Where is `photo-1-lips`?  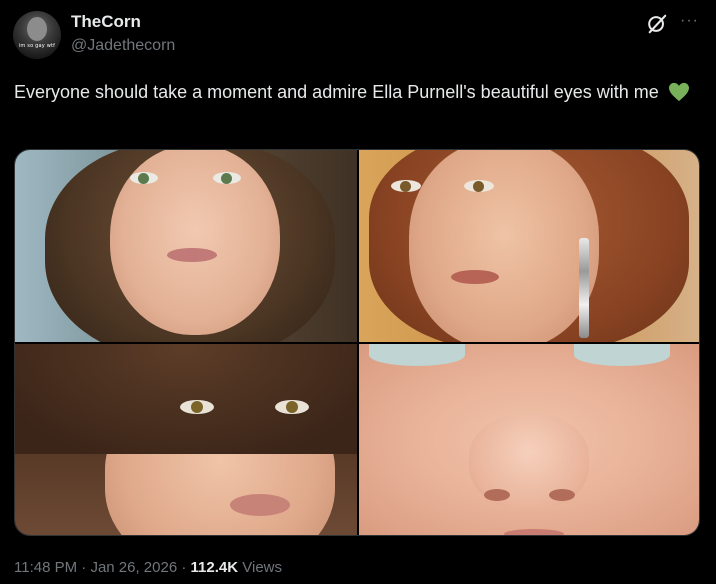 photo-1-lips is located at coordinates (192, 255).